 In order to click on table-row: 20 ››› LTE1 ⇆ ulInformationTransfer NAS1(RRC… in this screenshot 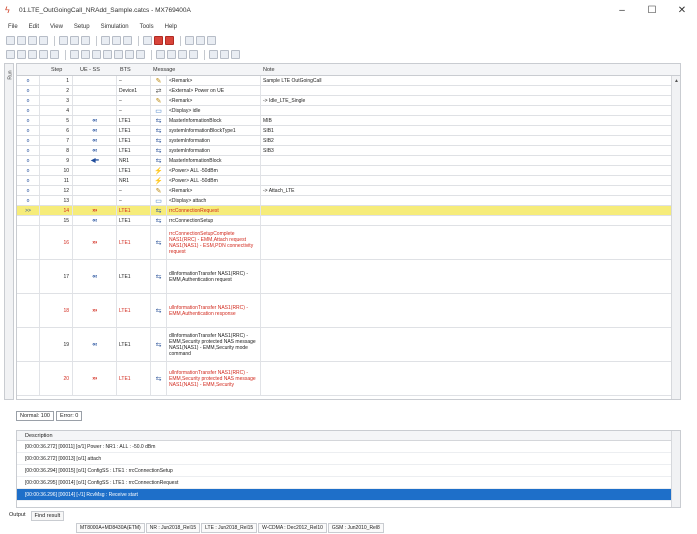, I will do `click(348, 379)`.